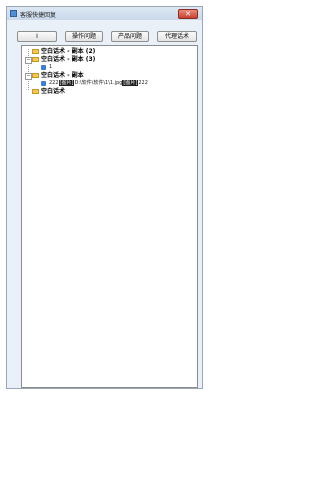 This screenshot has width=320, height=478. I want to click on tree-node: − 空白话术 - 副本, so click(107, 76).